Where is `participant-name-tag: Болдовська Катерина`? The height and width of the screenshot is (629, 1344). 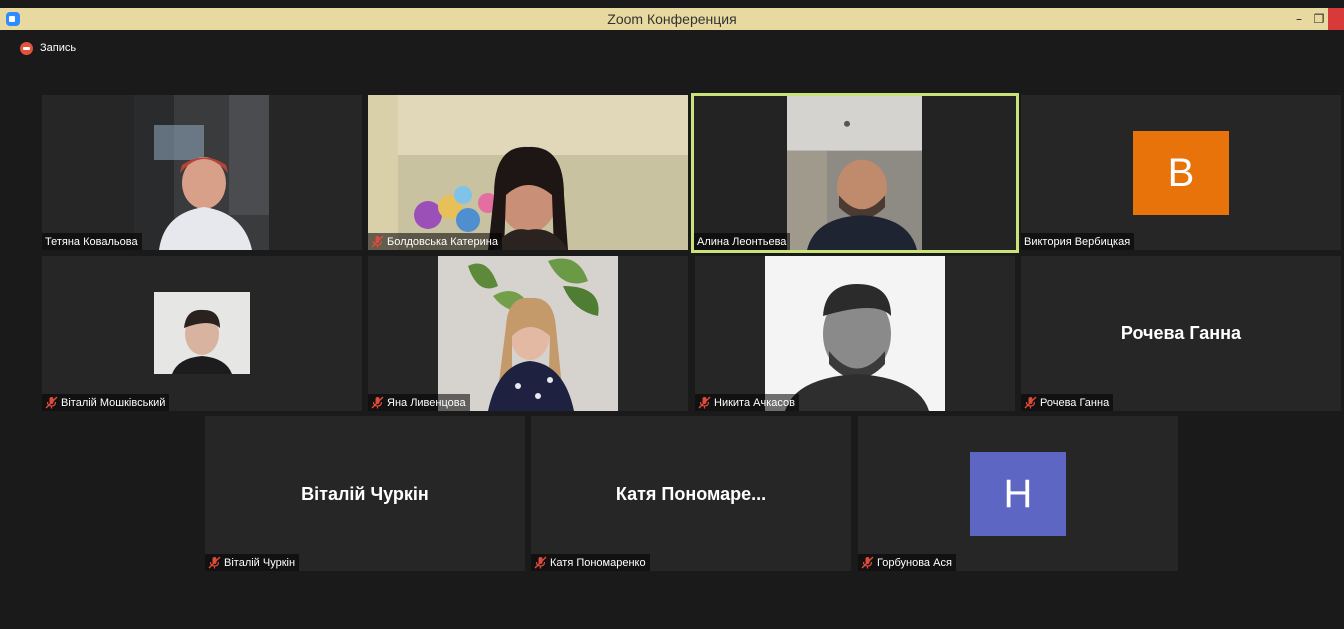
participant-name-tag: Болдовська Катерина is located at coordinates (435, 241).